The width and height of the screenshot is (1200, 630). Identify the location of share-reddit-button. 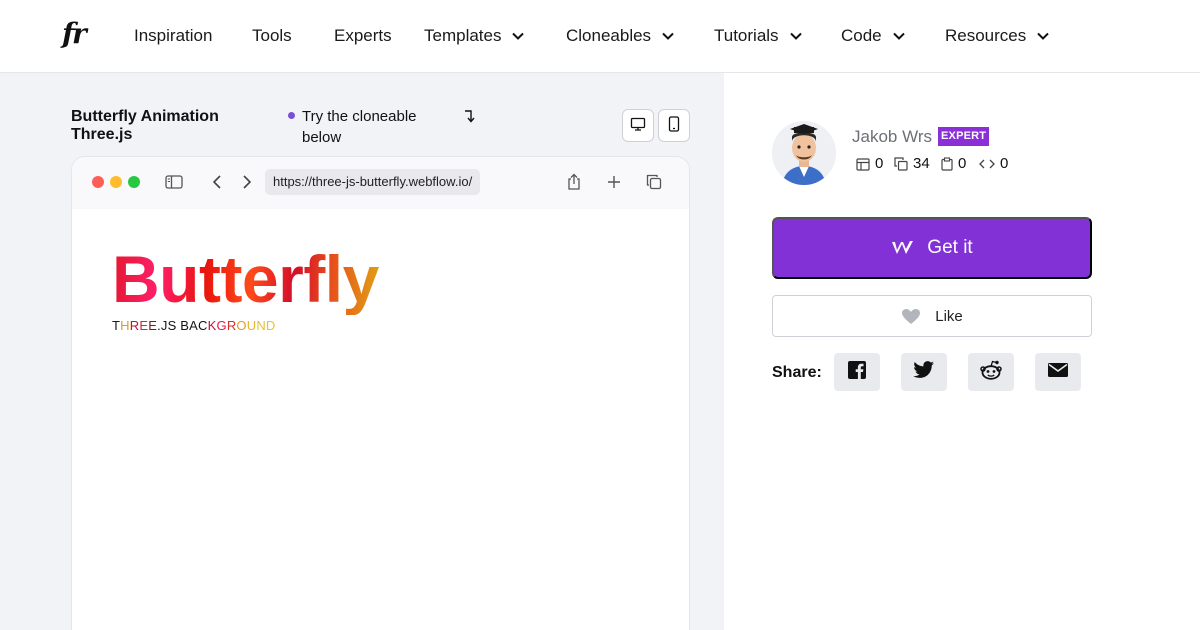
(991, 372).